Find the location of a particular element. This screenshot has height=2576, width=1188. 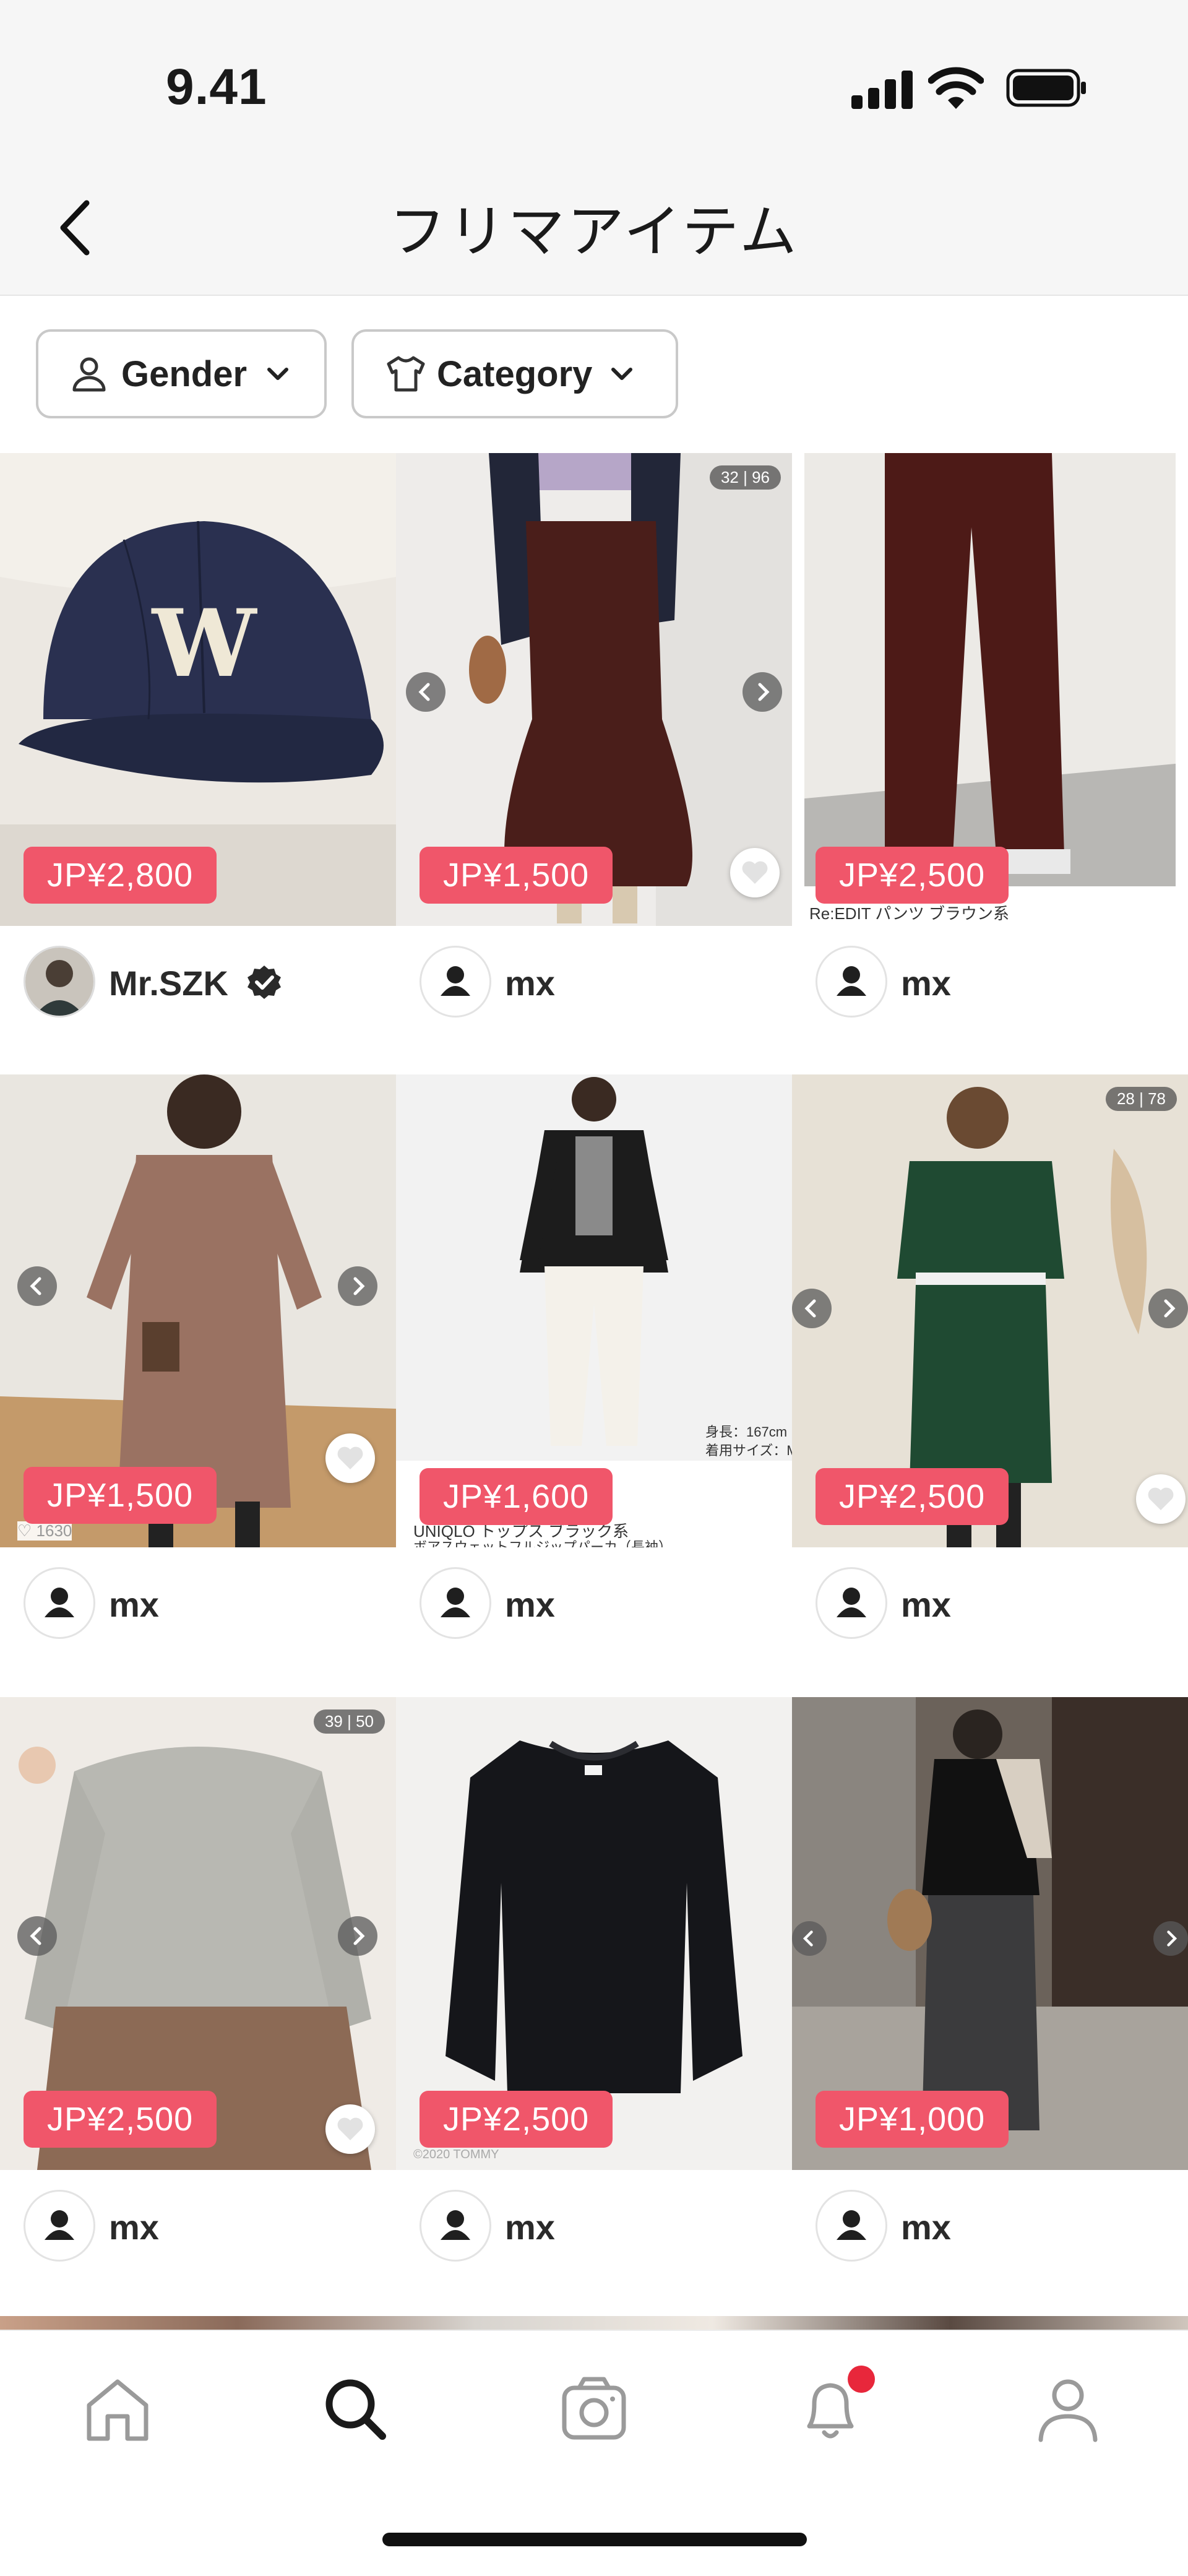

product-card: W JP¥2,800 Mr.SZK is located at coordinates (198, 762).